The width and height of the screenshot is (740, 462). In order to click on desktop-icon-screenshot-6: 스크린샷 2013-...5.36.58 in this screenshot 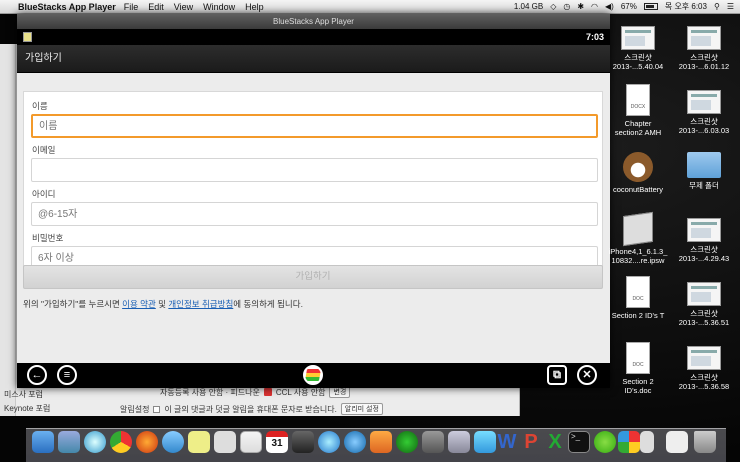, I will do `click(704, 368)`.